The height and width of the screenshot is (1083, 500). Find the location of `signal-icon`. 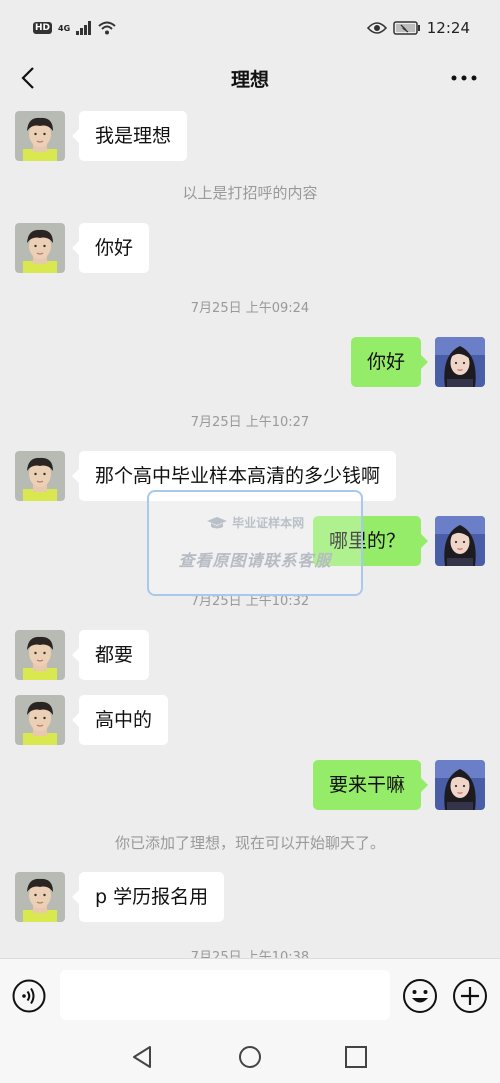

signal-icon is located at coordinates (84, 28).